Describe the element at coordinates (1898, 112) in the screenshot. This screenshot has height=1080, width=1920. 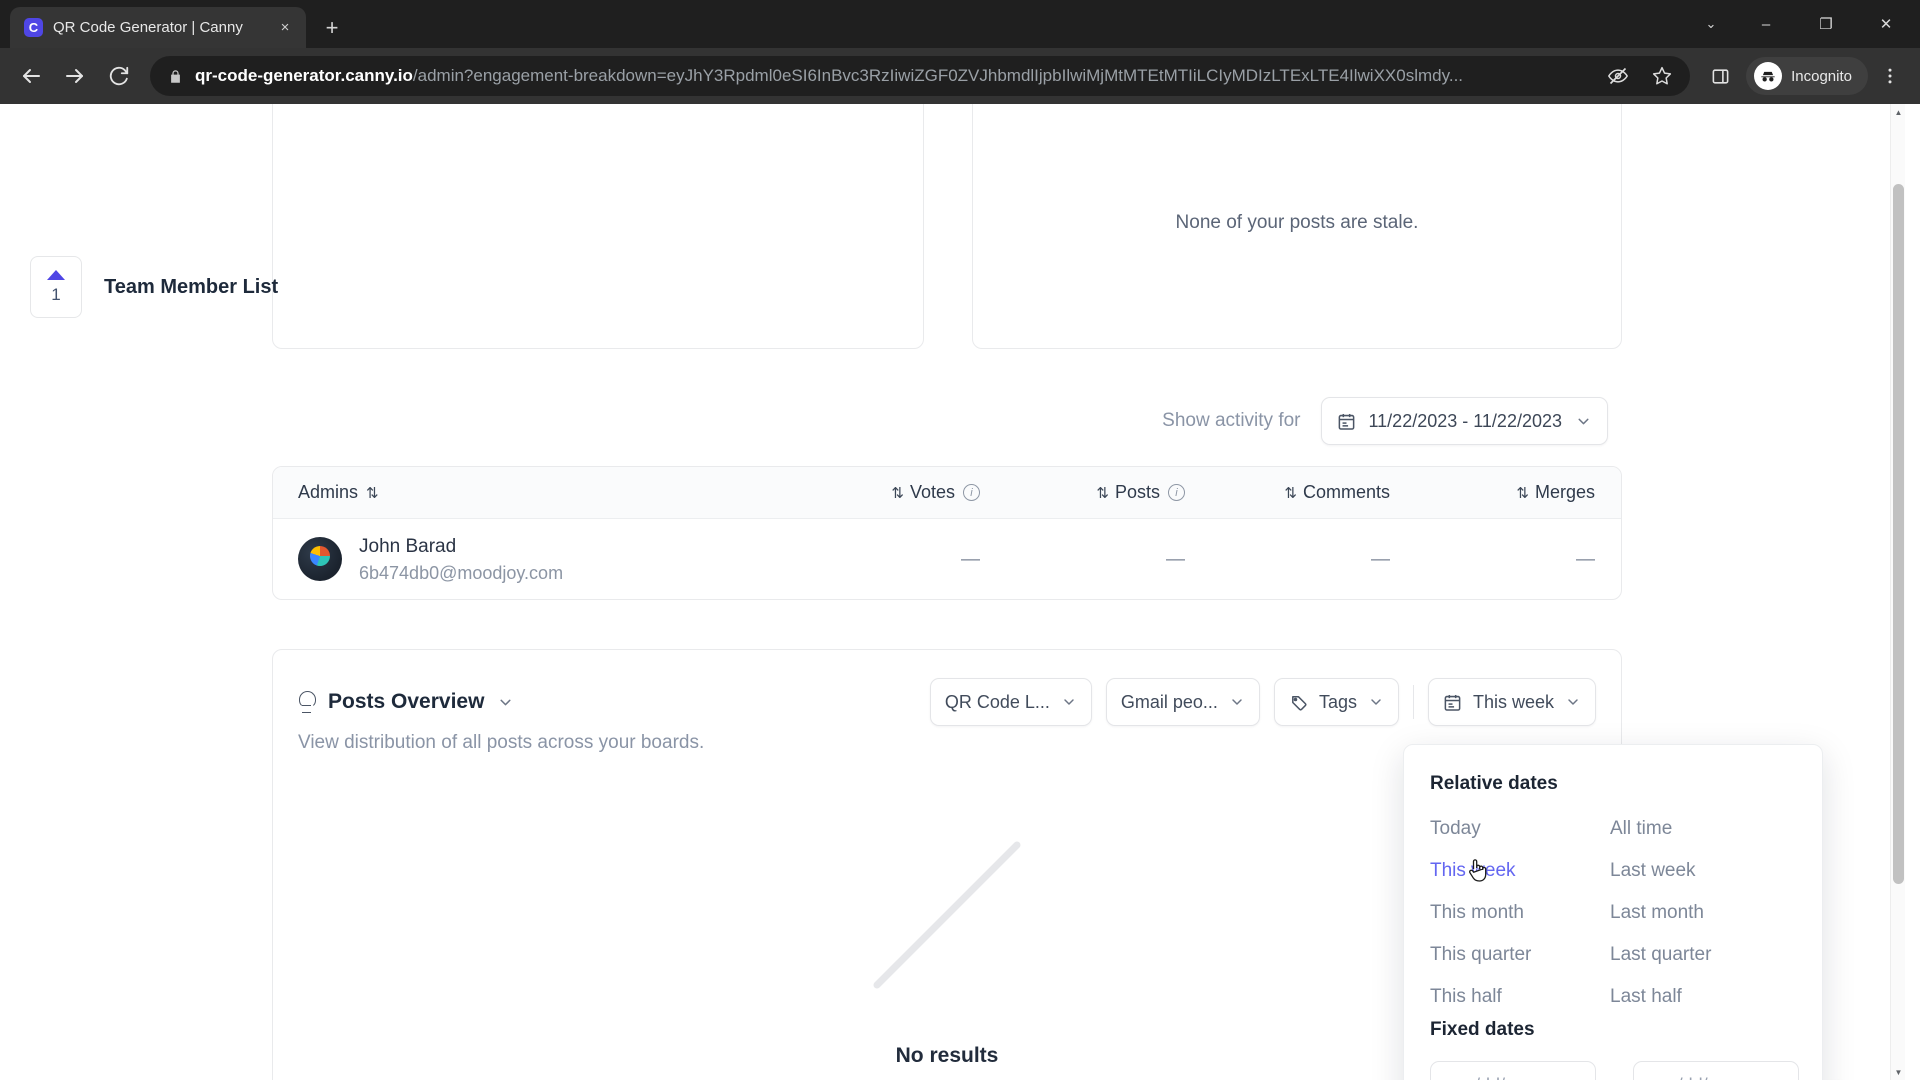
I see `scroll-up-icon: ▲` at that location.